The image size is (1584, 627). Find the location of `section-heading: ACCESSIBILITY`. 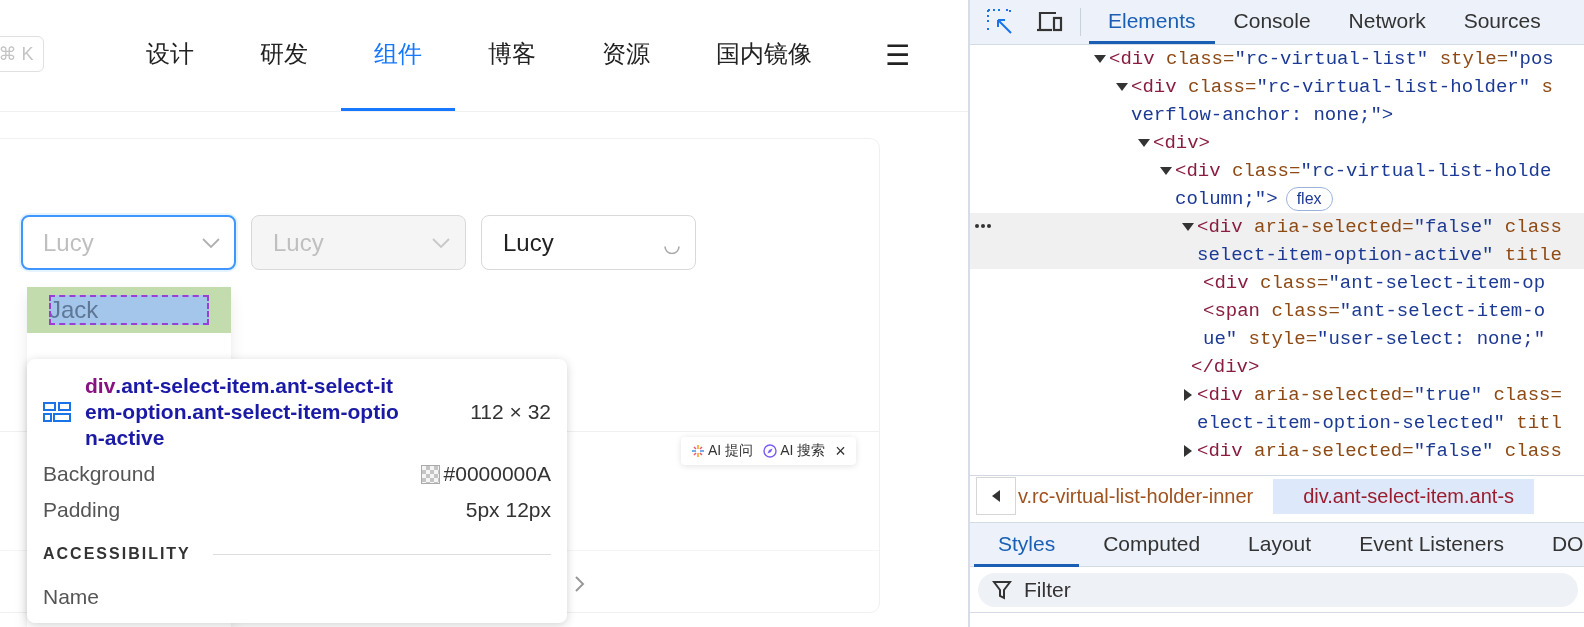

section-heading: ACCESSIBILITY is located at coordinates (117, 554).